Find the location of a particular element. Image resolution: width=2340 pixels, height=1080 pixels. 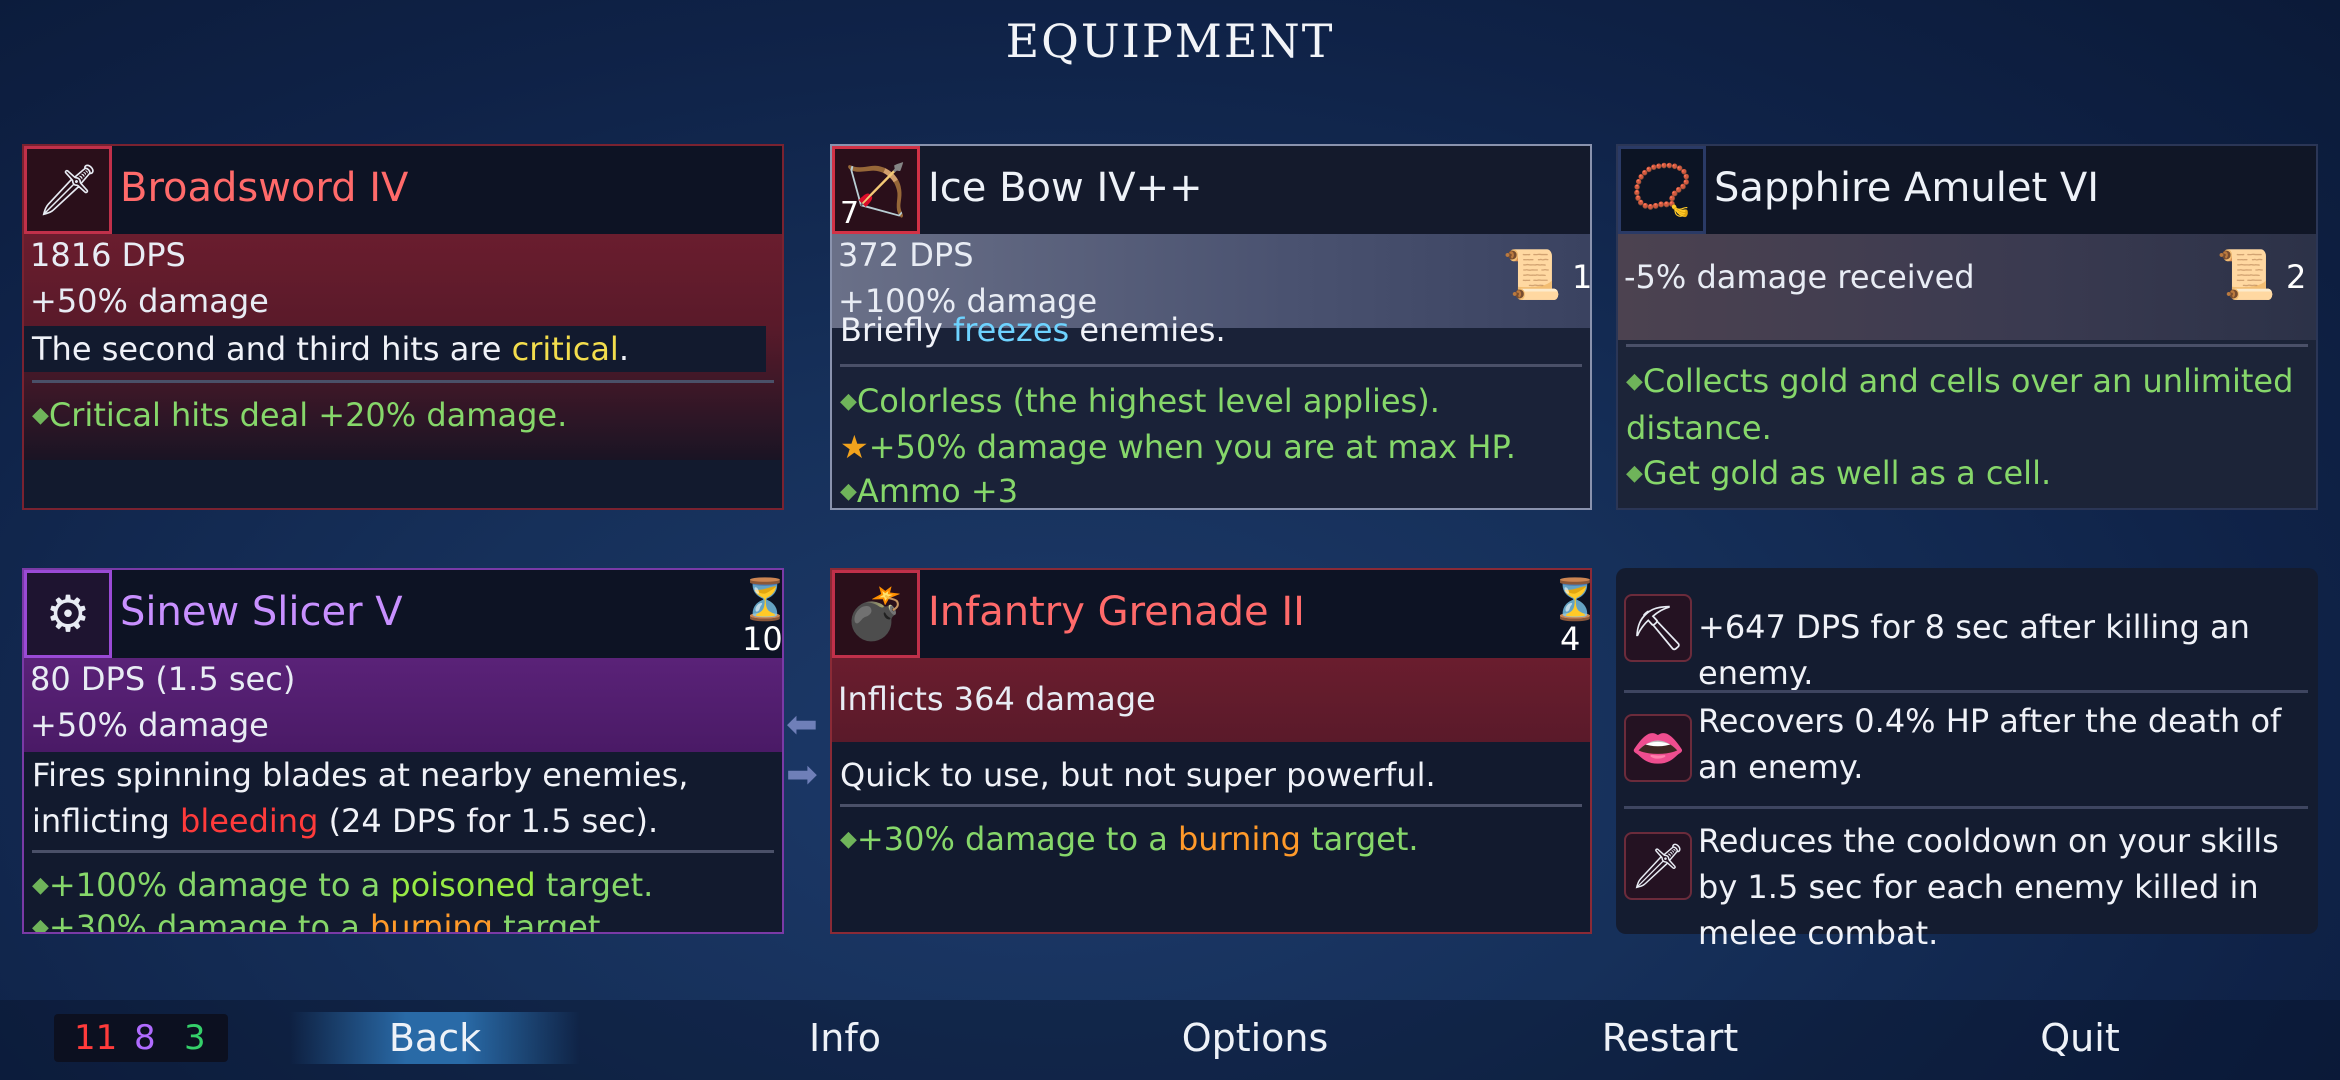

poisoned-keyword: poisoned is located at coordinates (463, 885).